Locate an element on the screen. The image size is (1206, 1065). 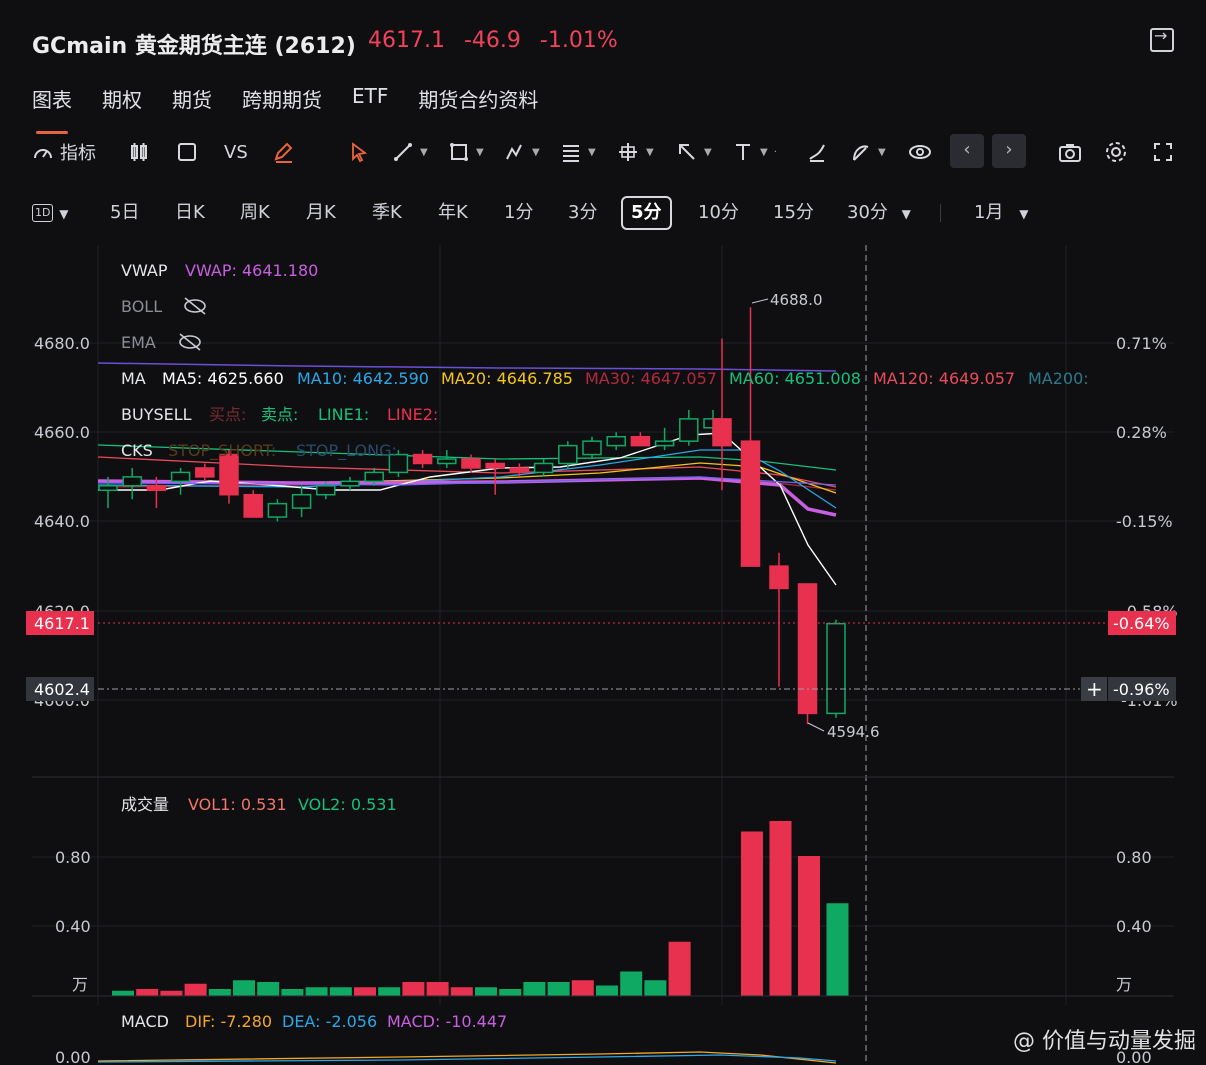
period-5day: 5日 is located at coordinates (124, 213).